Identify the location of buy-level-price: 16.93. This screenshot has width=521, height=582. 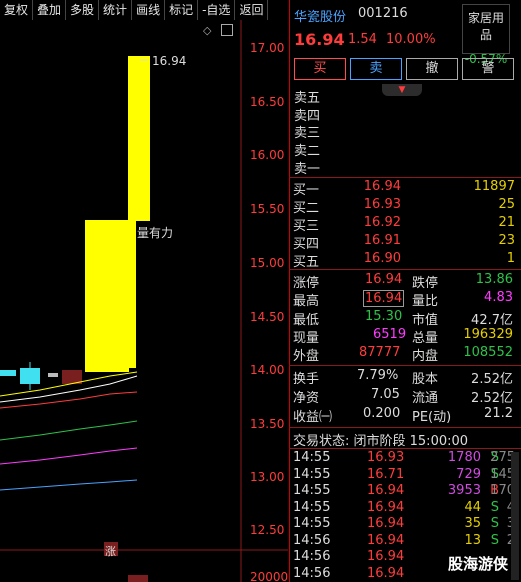
(382, 204).